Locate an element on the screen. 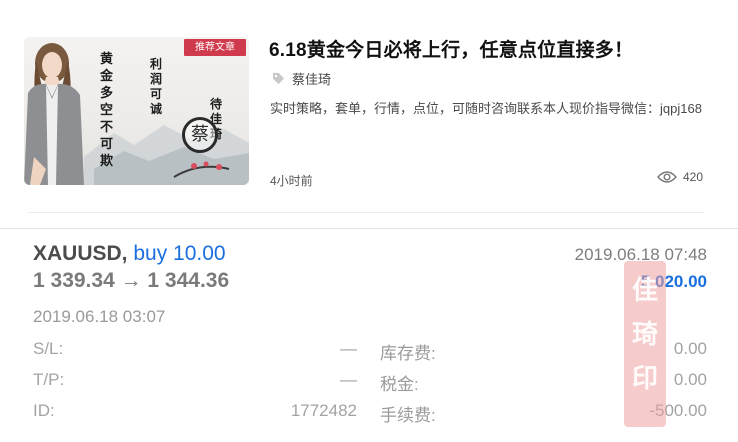  sl-label: S/L: is located at coordinates (48, 348).